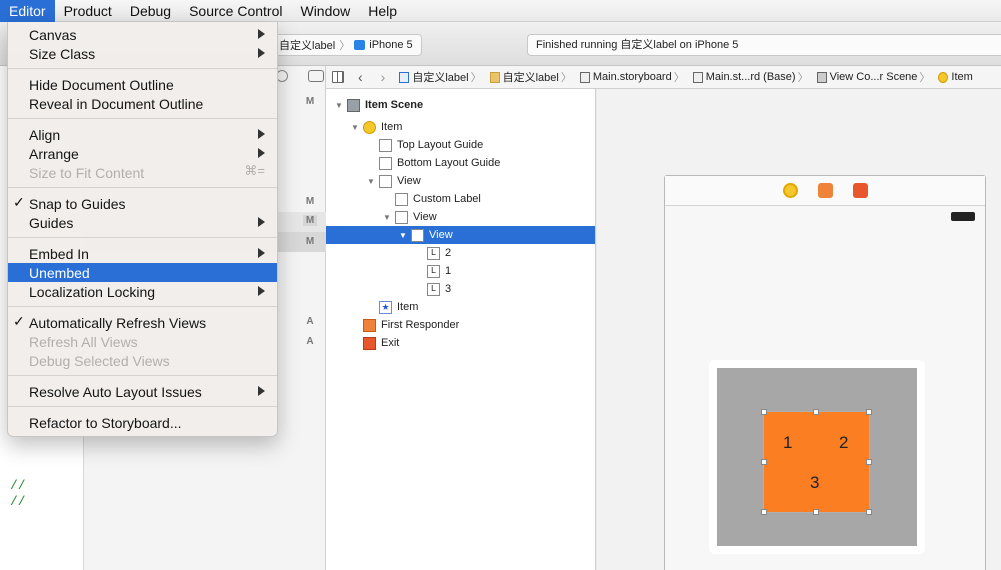  What do you see at coordinates (460, 325) in the screenshot?
I see `outline-row-first-responder: First Responder` at bounding box center [460, 325].